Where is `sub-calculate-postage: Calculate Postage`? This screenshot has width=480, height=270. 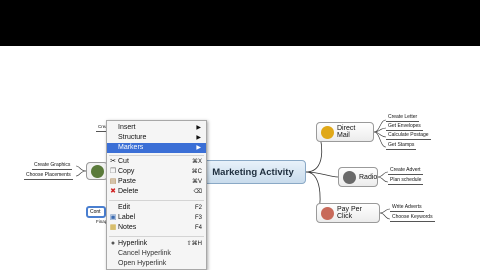
sub-calculate-postage: Calculate Postage is located at coordinates (408, 136).